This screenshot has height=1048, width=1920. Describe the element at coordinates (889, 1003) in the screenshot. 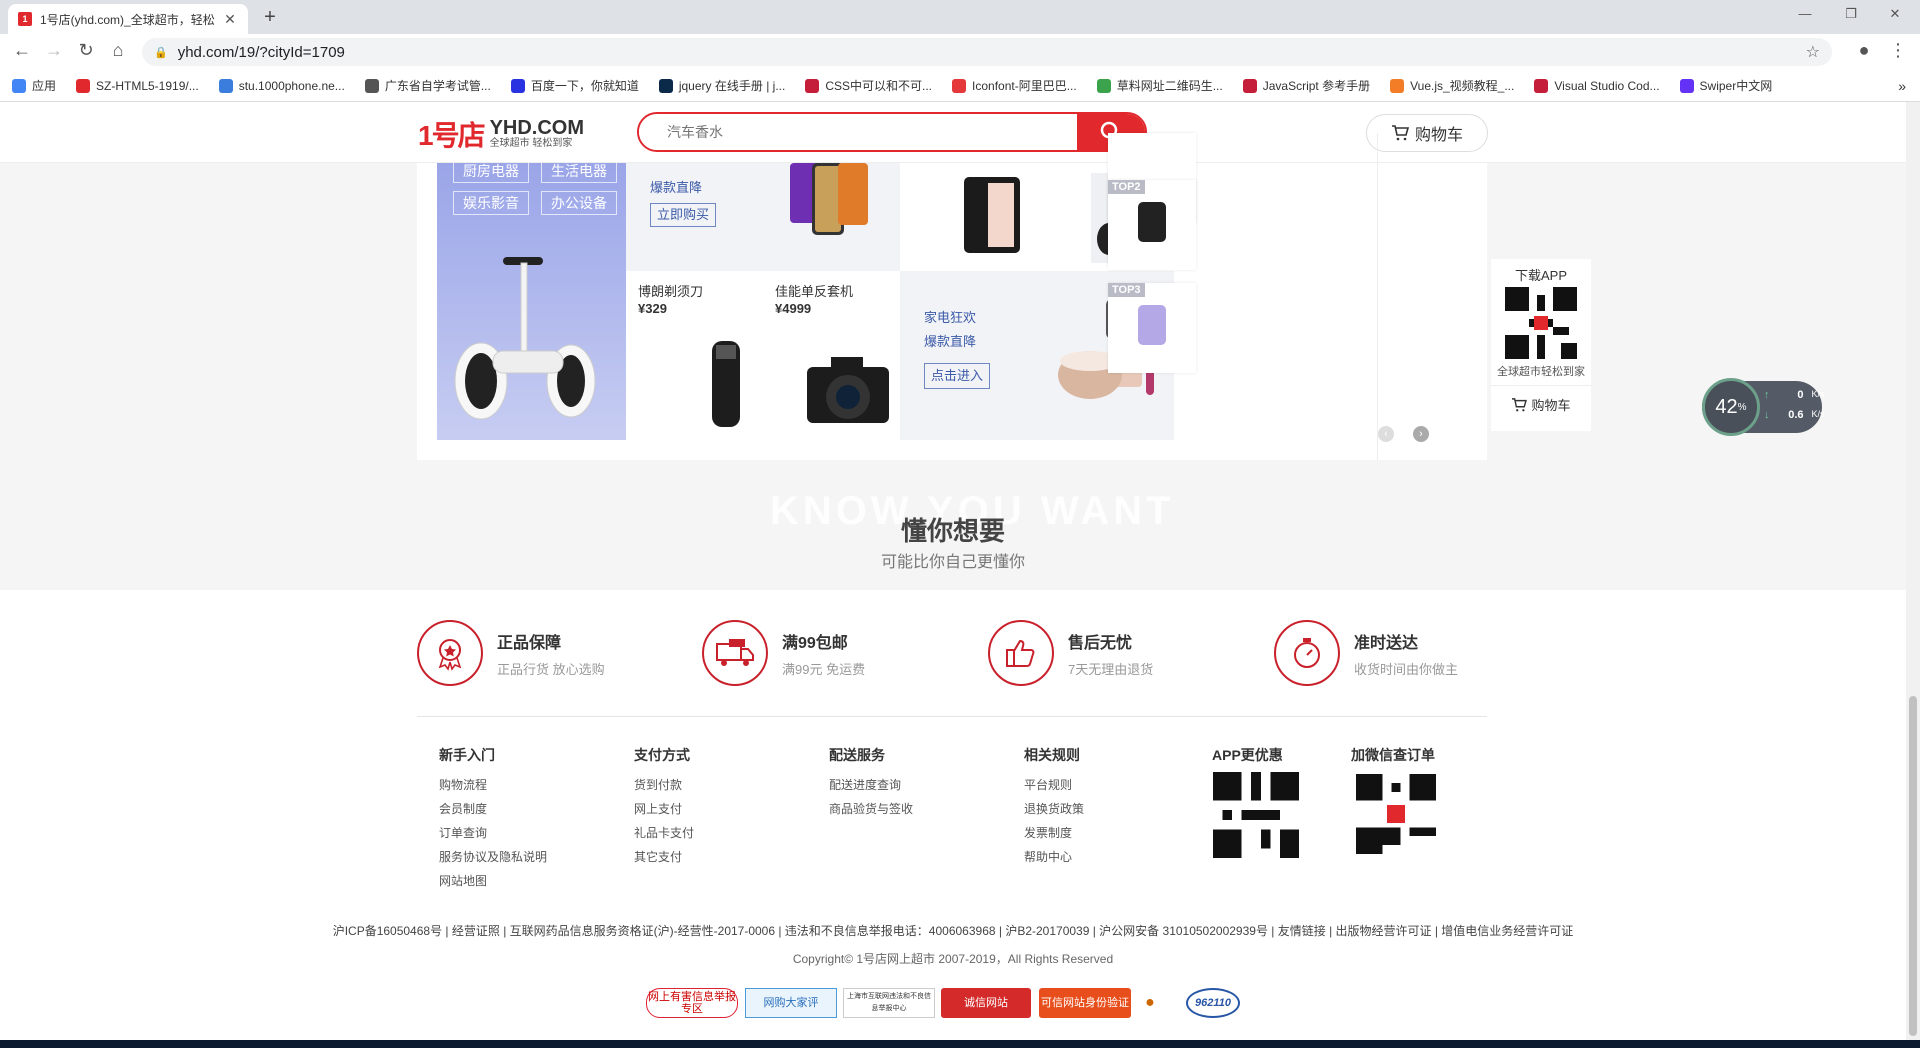

I see `badge-shanghai-report: 上海市互联网违法和不良信息举报中心` at that location.